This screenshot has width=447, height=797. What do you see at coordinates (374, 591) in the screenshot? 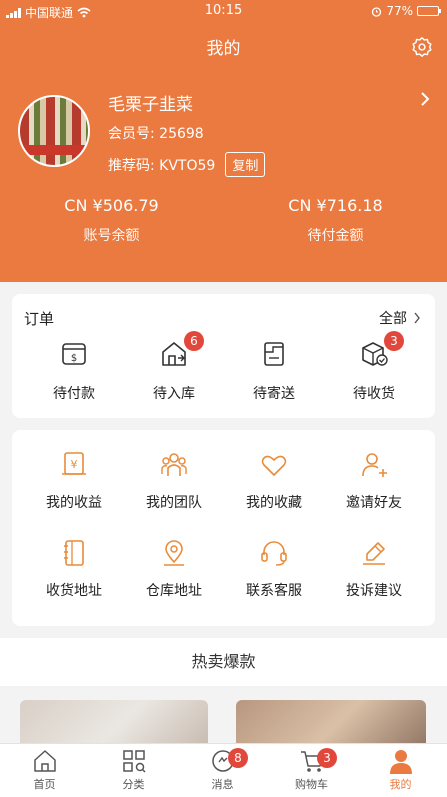
I see `service-label: 投诉建议` at bounding box center [374, 591].